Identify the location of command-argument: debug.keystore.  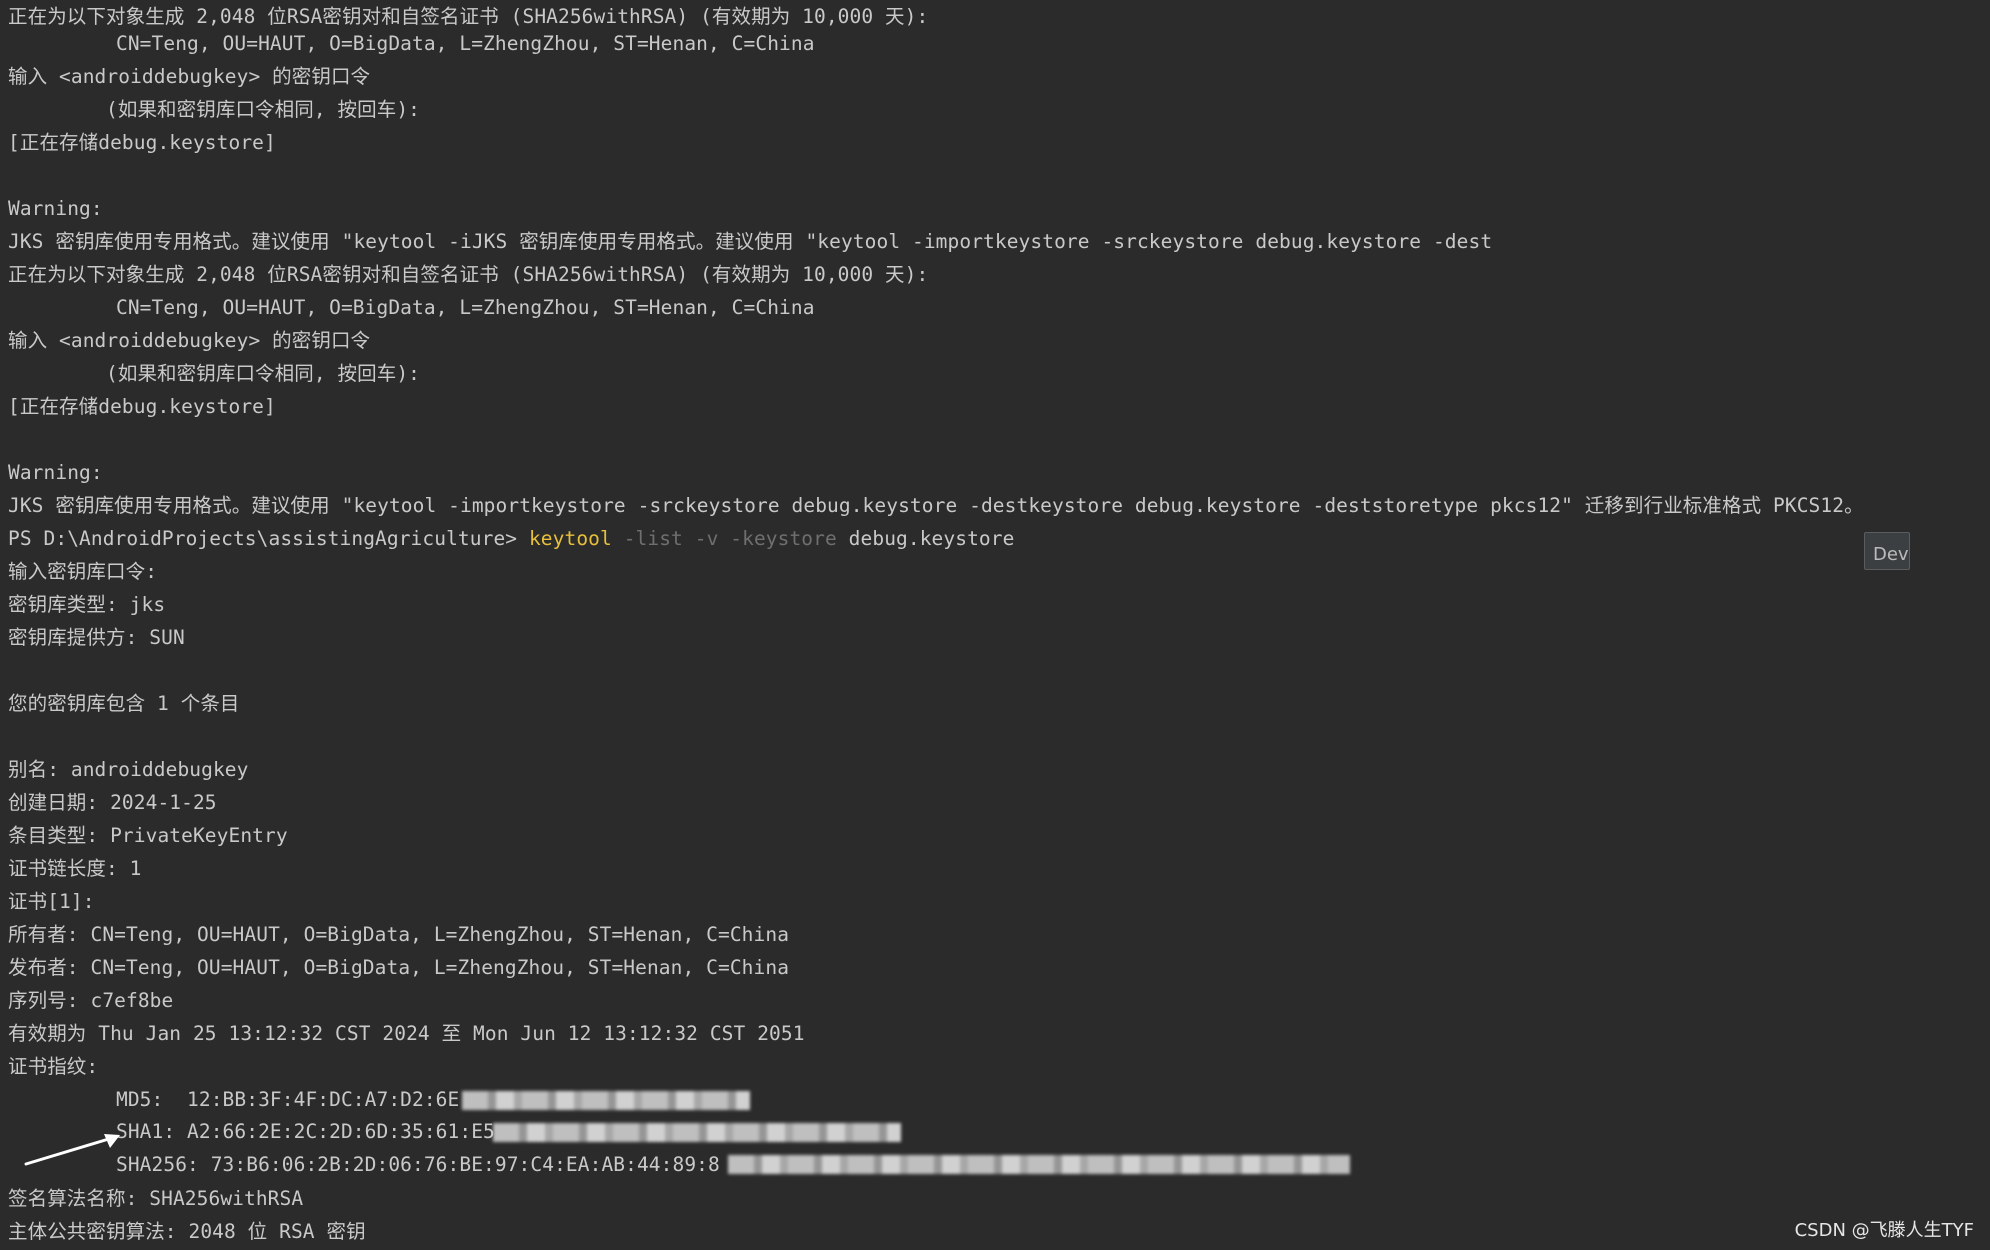
(925, 538).